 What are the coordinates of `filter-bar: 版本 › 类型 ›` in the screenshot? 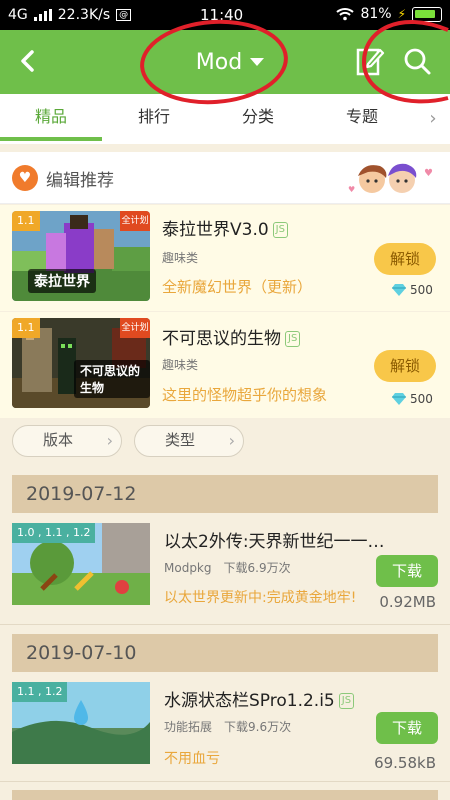 It's located at (225, 441).